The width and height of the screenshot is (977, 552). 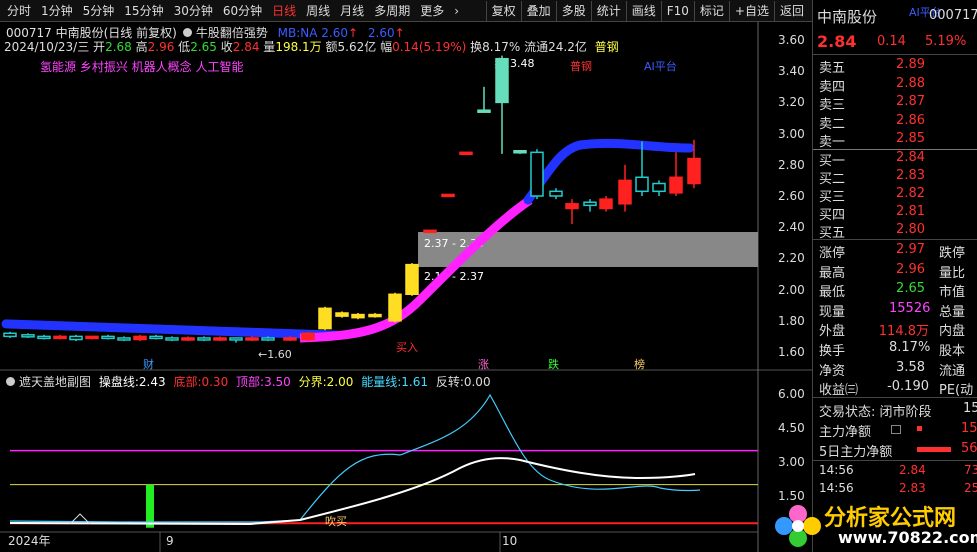 What do you see at coordinates (896, 389) in the screenshot?
I see `stats-row: 收益㈢ -0.190 PE(动` at bounding box center [896, 389].